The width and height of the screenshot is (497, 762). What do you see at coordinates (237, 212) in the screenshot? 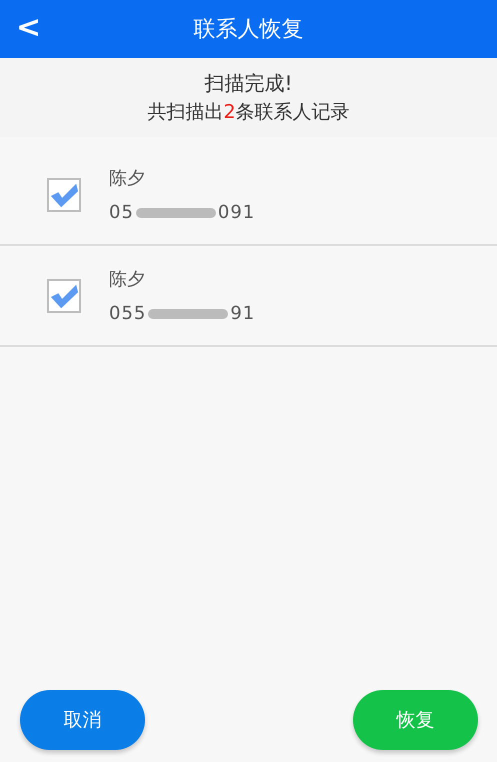
I see `phone-number-end: 091` at bounding box center [237, 212].